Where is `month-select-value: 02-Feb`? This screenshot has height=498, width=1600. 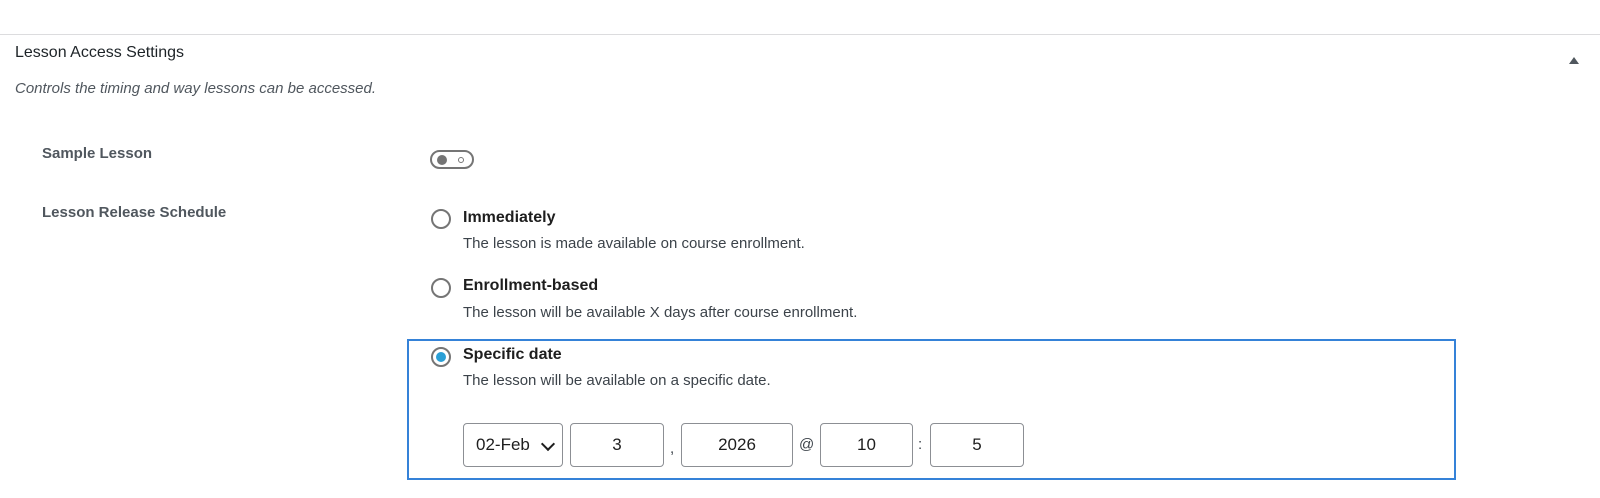 month-select-value: 02-Feb is located at coordinates (503, 444).